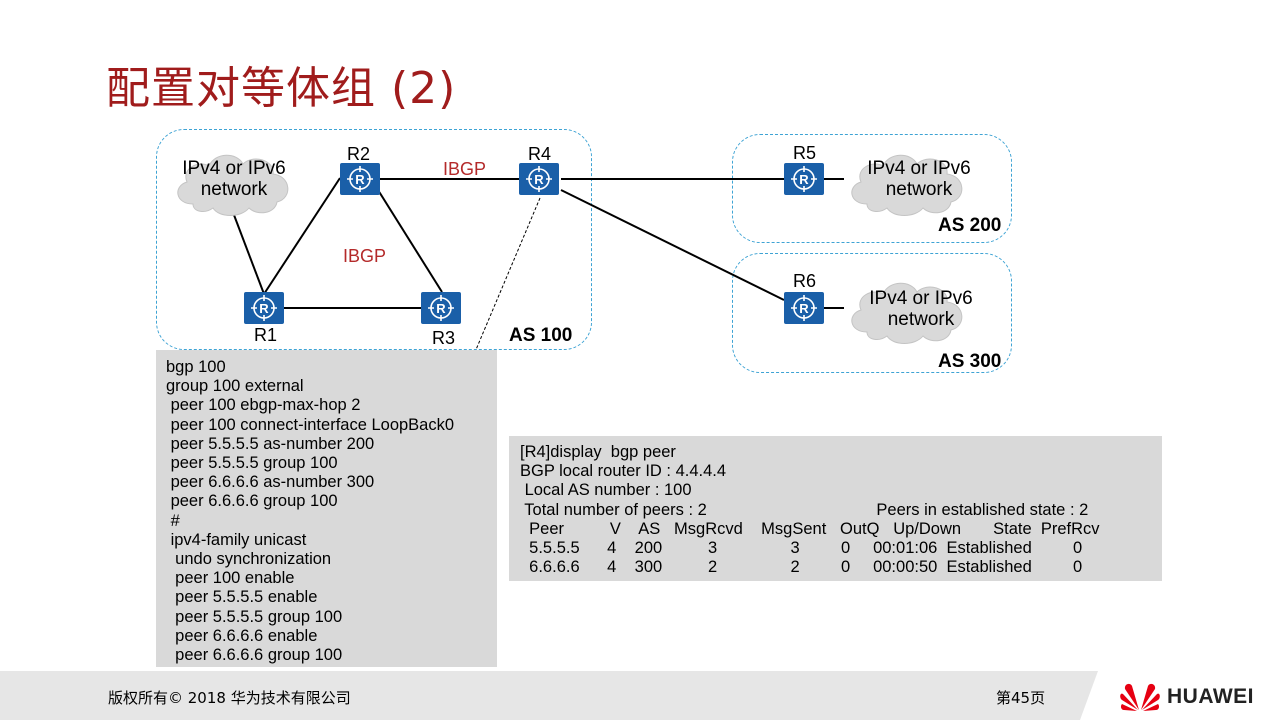 Image resolution: width=1280 pixels, height=720 pixels. I want to click on router-label-r4: R4, so click(540, 154).